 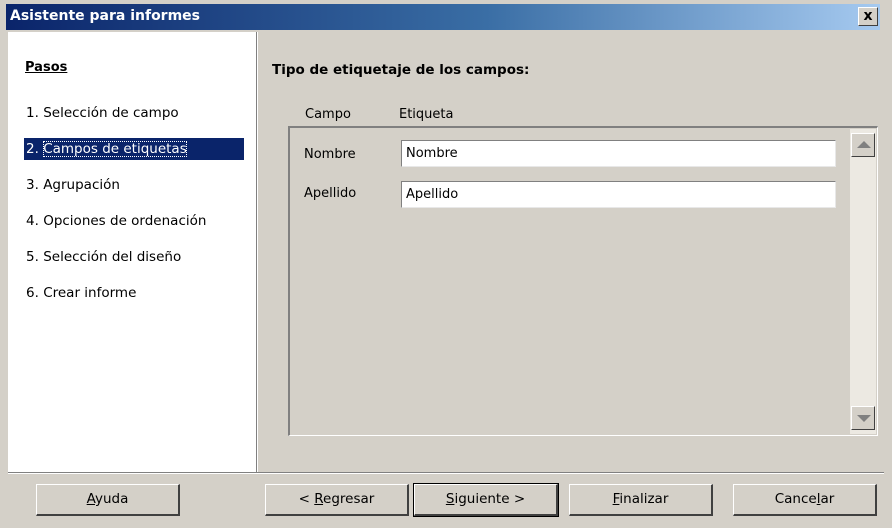 What do you see at coordinates (618, 153) in the screenshot?
I see `label-input-nombre: Nombre` at bounding box center [618, 153].